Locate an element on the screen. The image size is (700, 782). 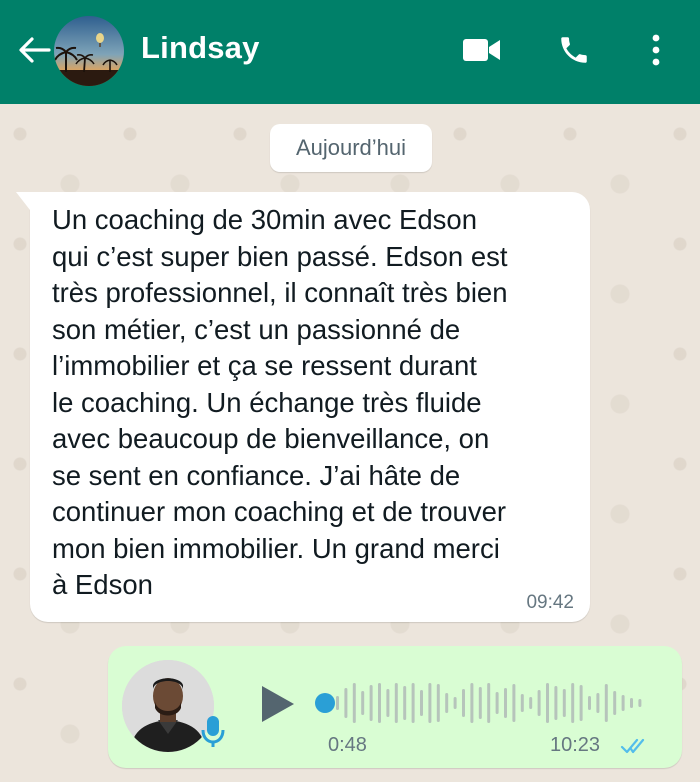
message-line: mon bien immobilier. Un grand merci is located at coordinates (276, 548).